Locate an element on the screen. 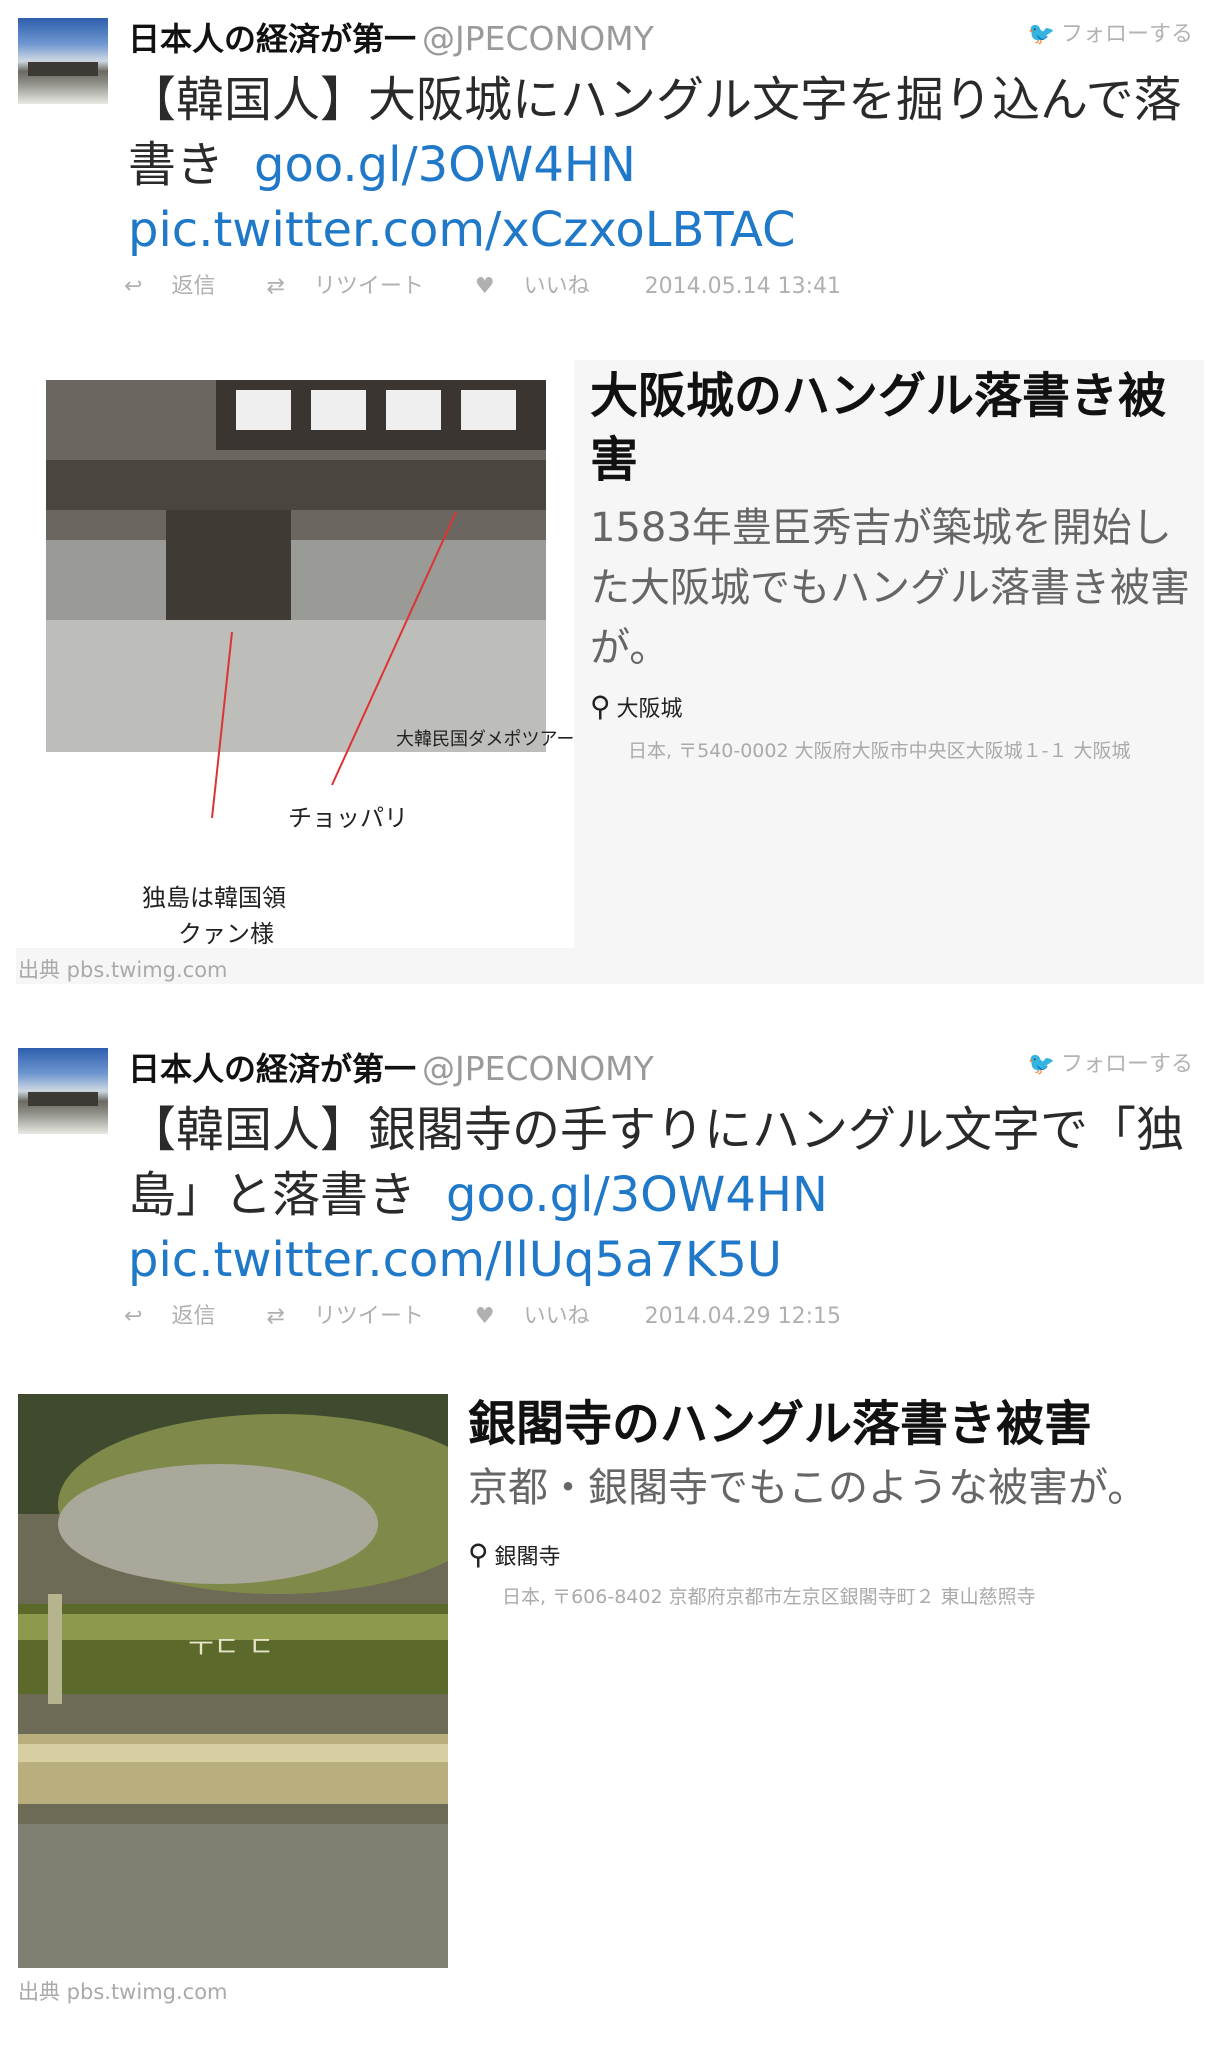  bamboo-photo: ㅜㄷ ㄷ is located at coordinates (233, 1681).